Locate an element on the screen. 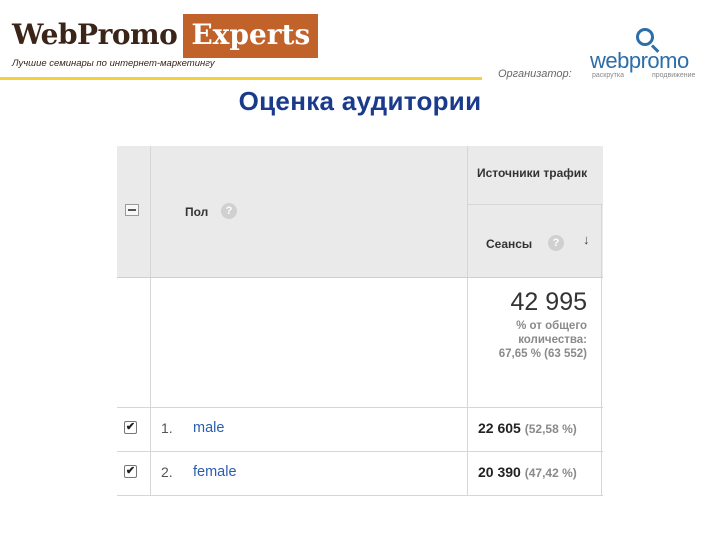 The width and height of the screenshot is (720, 540). row-percent: (47,42 %) is located at coordinates (550, 473).